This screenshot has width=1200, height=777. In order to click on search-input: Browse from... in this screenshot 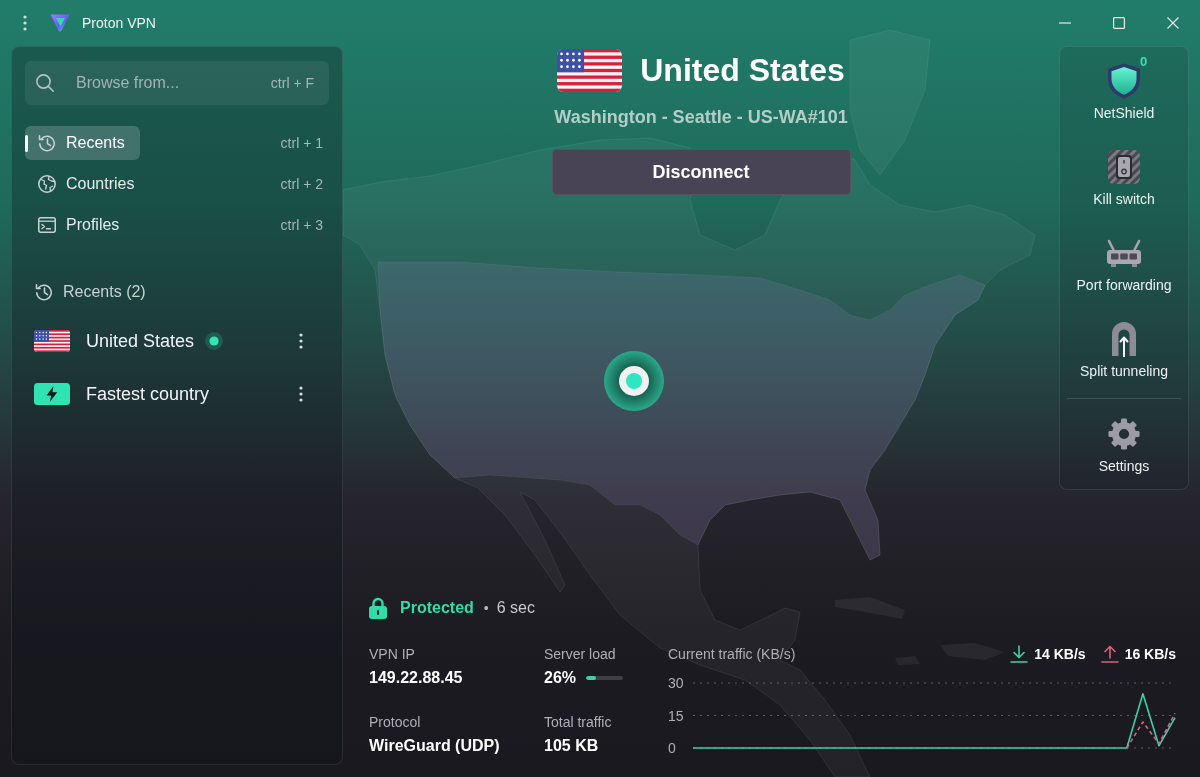, I will do `click(162, 83)`.